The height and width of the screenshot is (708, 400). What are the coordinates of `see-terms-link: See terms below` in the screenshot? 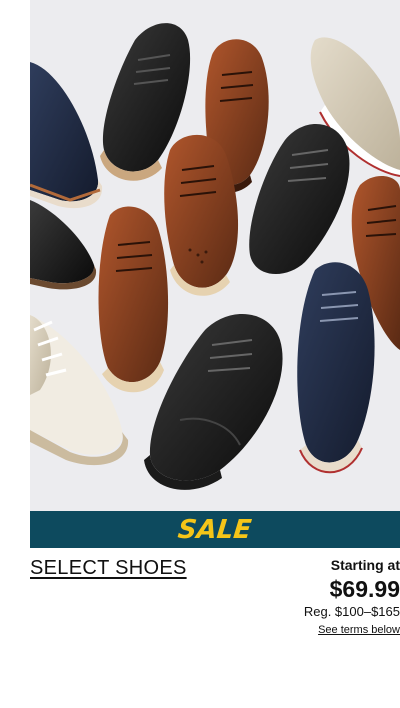 It's located at (359, 630).